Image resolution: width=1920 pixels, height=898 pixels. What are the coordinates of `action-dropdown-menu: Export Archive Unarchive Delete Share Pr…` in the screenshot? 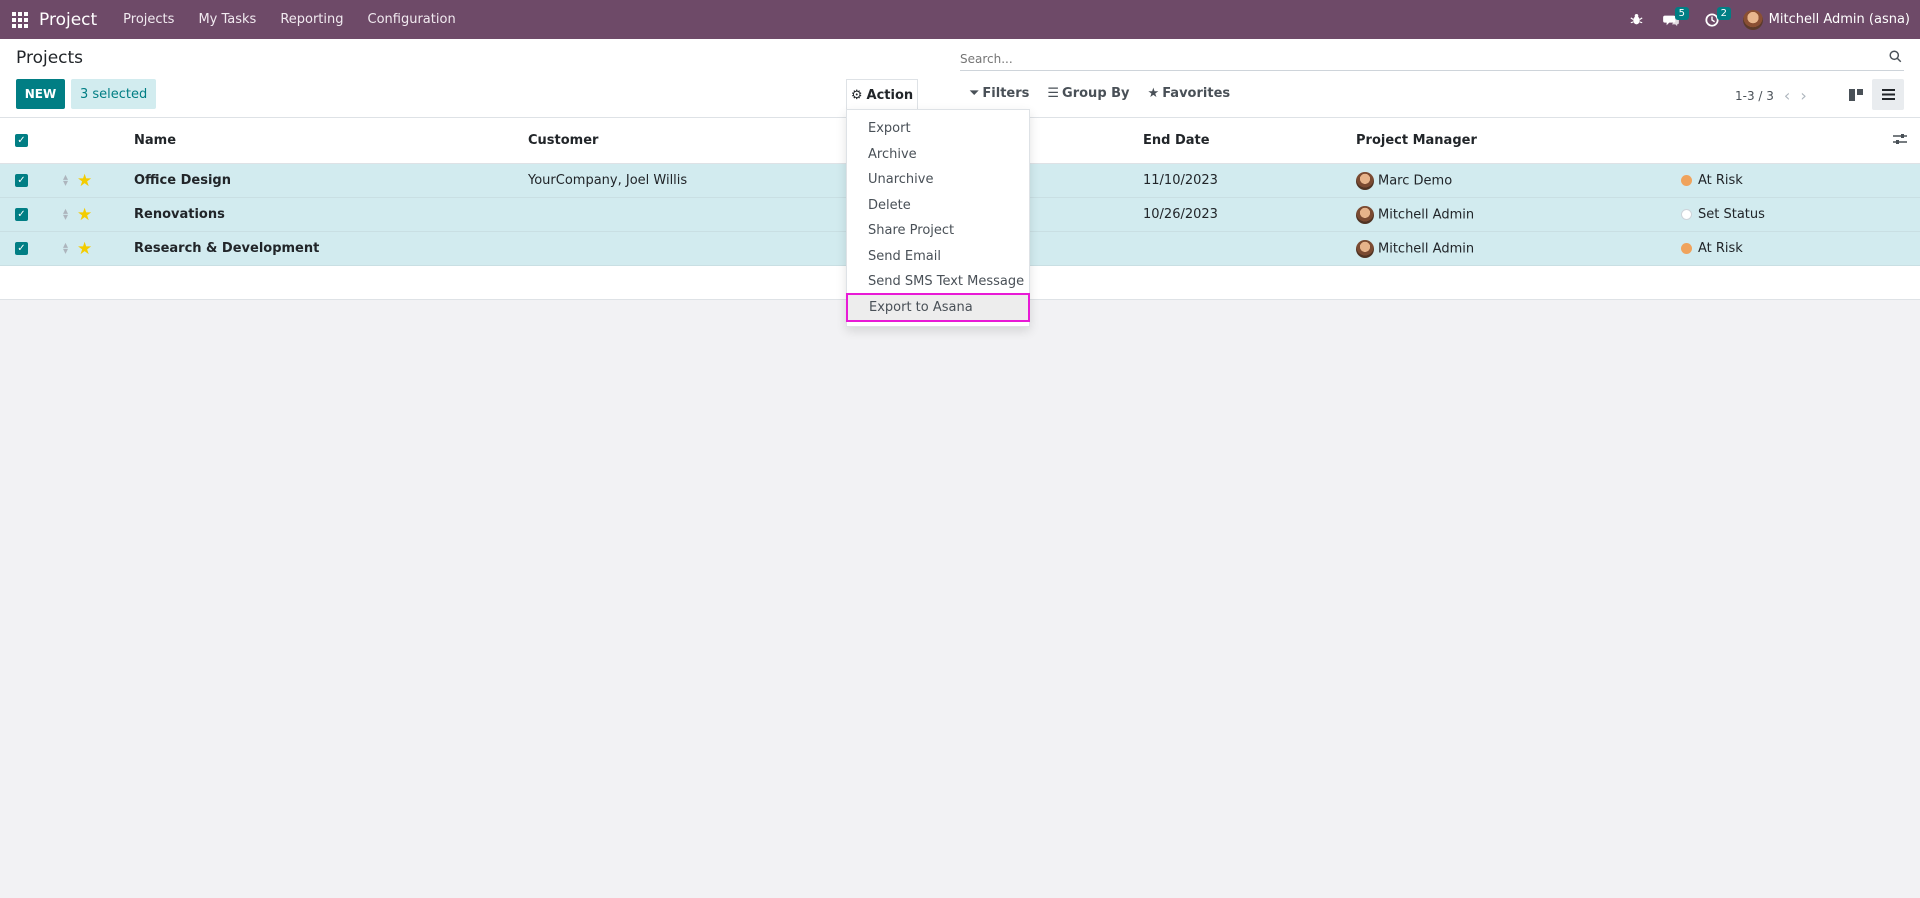 It's located at (938, 218).